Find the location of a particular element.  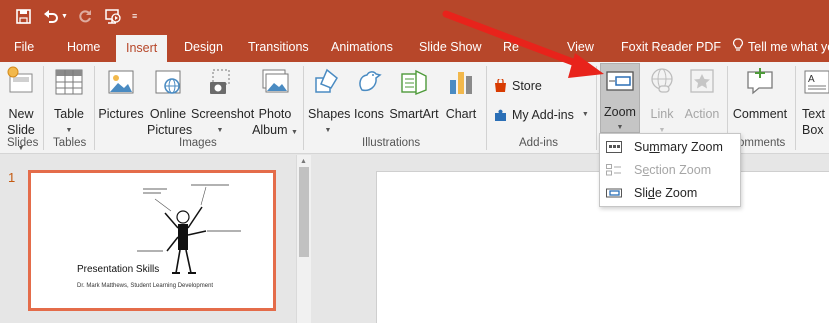

action-button: Action is located at coordinates (702, 94).